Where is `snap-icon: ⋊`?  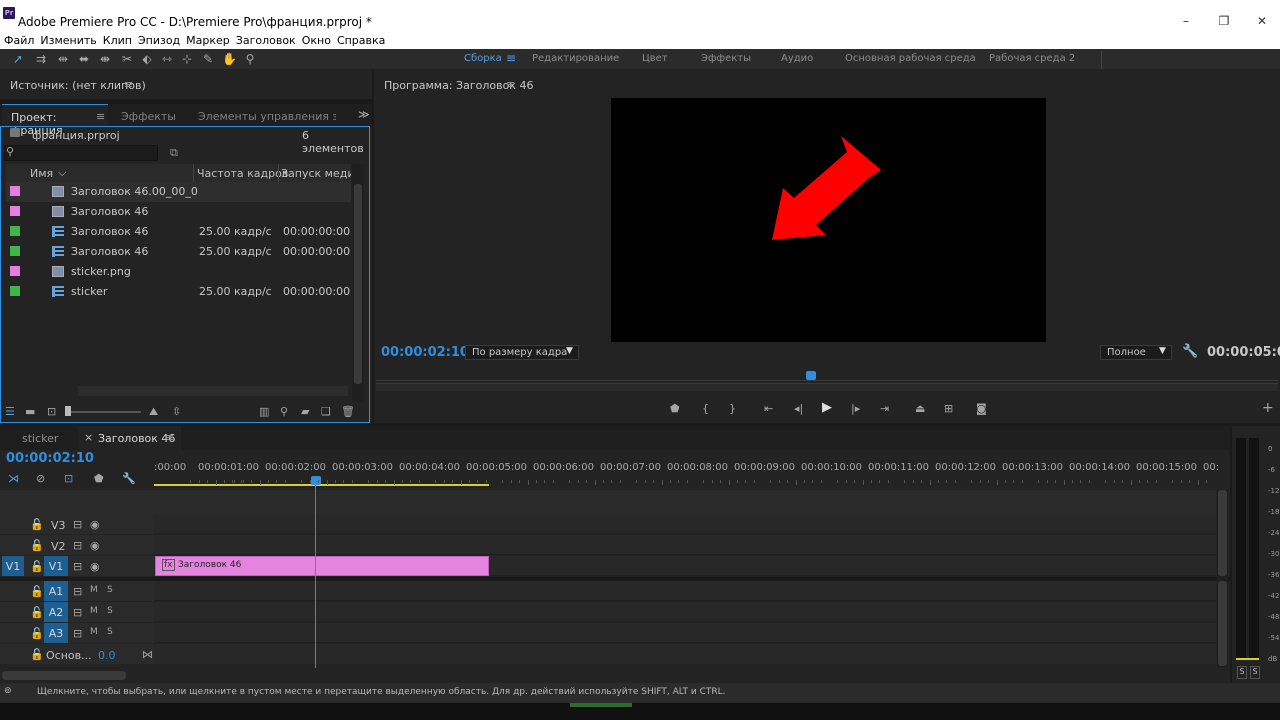
snap-icon: ⋊ is located at coordinates (13, 478).